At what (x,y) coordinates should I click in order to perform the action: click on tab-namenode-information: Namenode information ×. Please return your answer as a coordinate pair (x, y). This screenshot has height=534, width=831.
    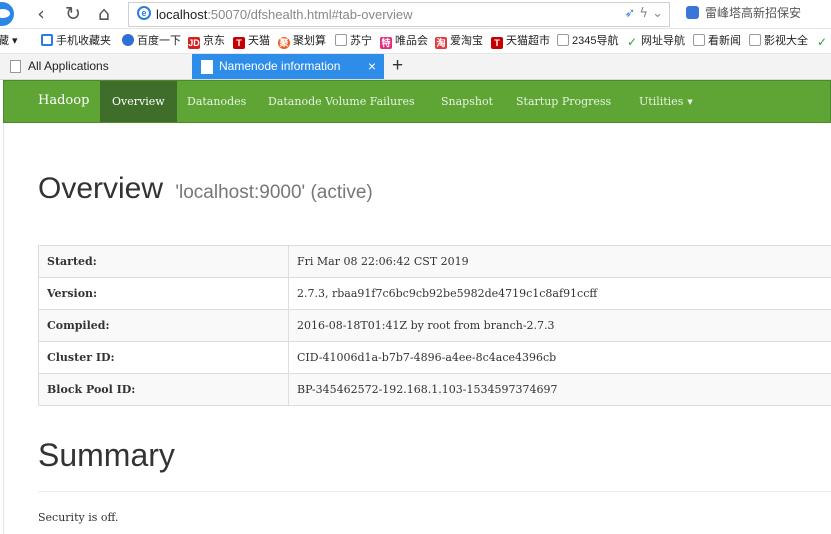
    Looking at the image, I should click on (288, 66).